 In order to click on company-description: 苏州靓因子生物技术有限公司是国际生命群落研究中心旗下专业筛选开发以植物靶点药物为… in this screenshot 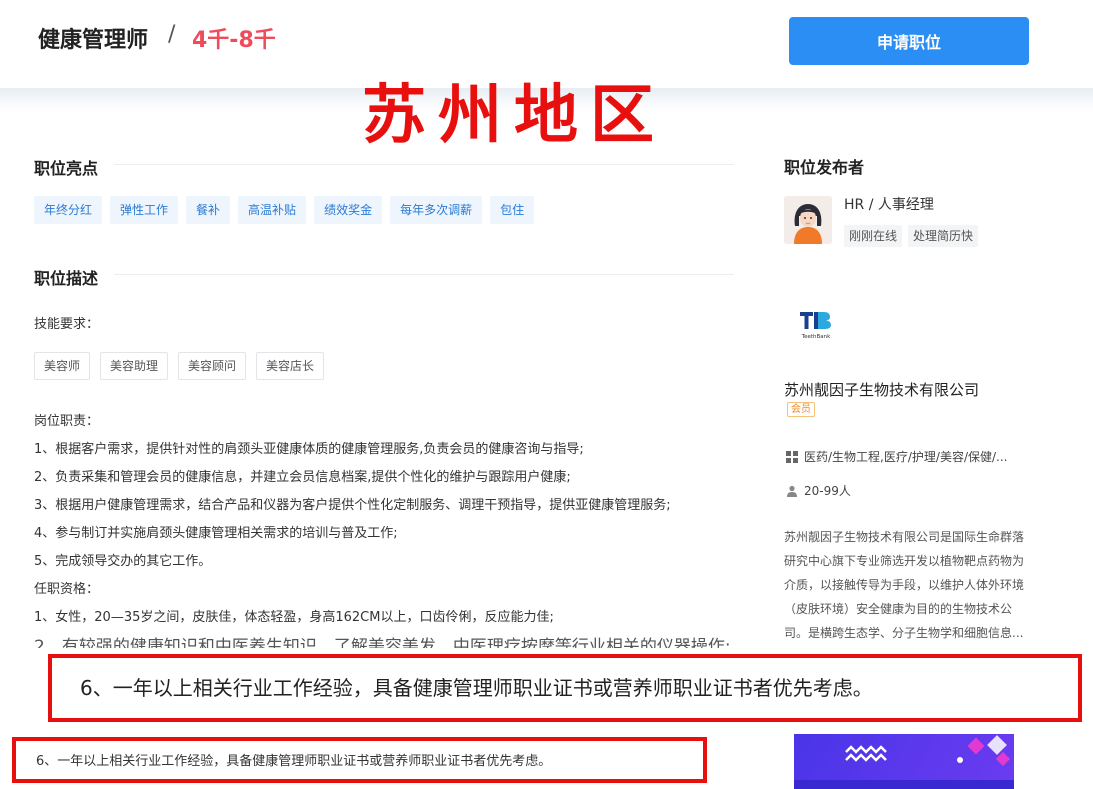, I will do `click(904, 585)`.